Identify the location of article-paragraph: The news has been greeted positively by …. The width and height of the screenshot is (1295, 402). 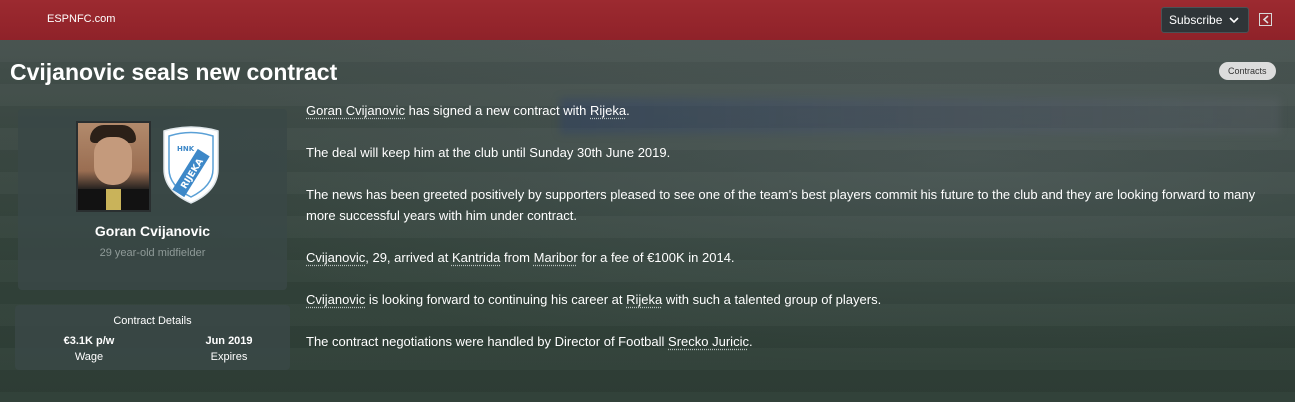
(793, 205).